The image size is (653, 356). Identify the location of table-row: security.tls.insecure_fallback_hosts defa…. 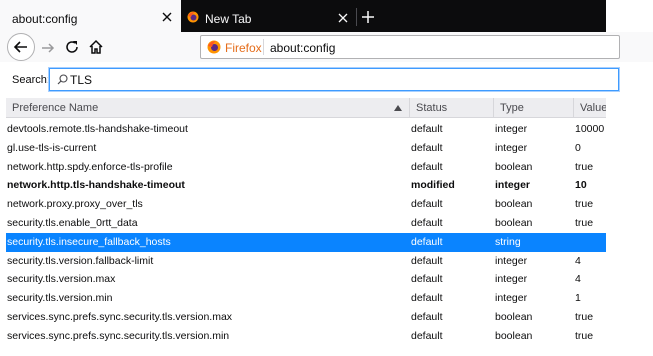
(306, 242).